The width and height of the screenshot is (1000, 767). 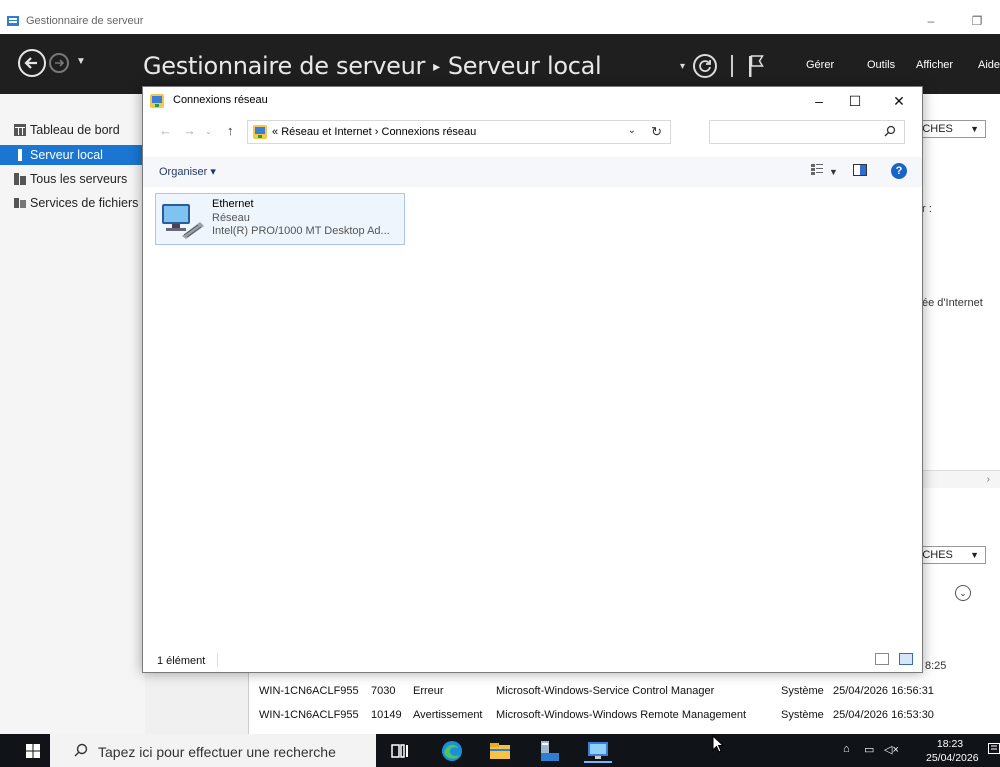 I want to click on tray-network-icon: ⌂, so click(x=846, y=749).